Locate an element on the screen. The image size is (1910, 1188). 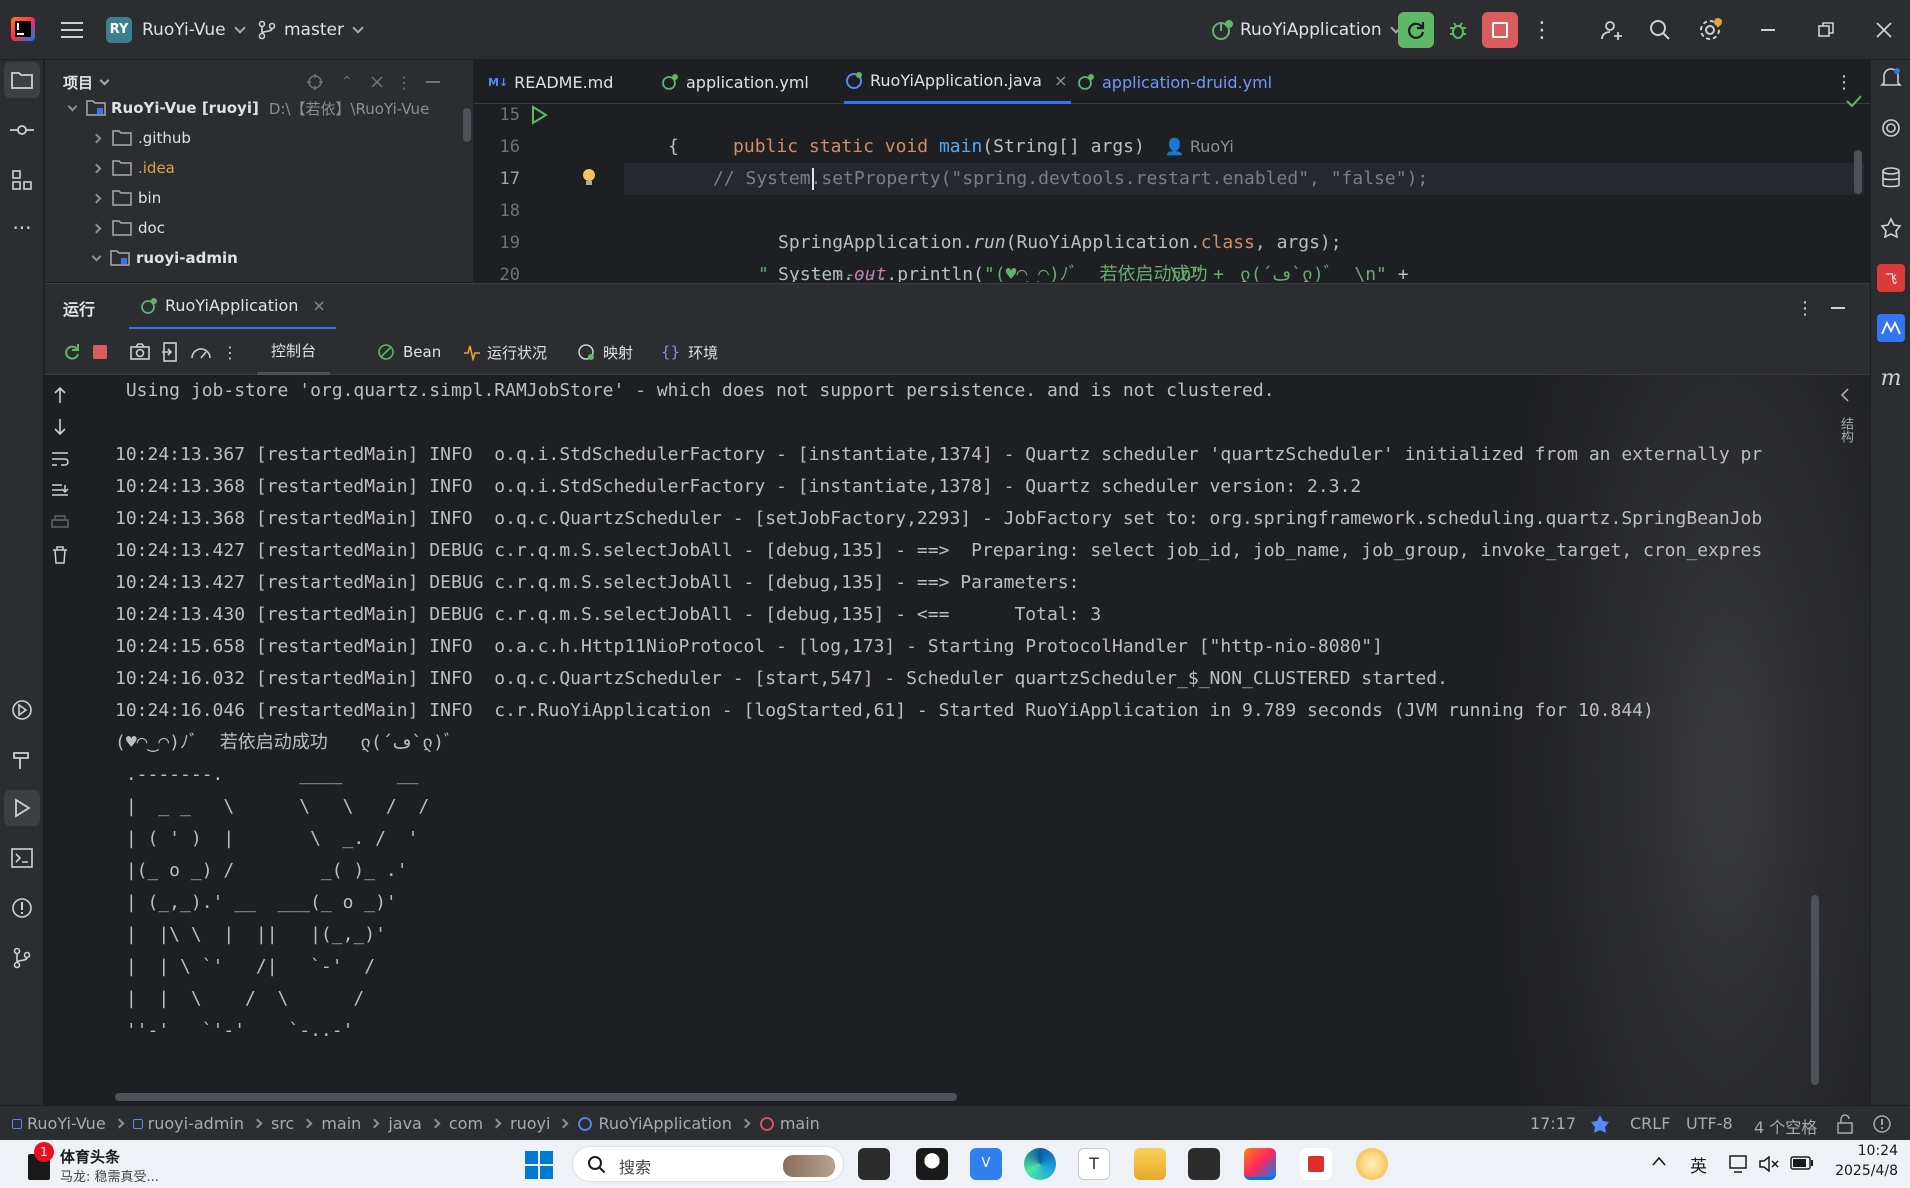
tree-item-doc: doc is located at coordinates (259, 228).